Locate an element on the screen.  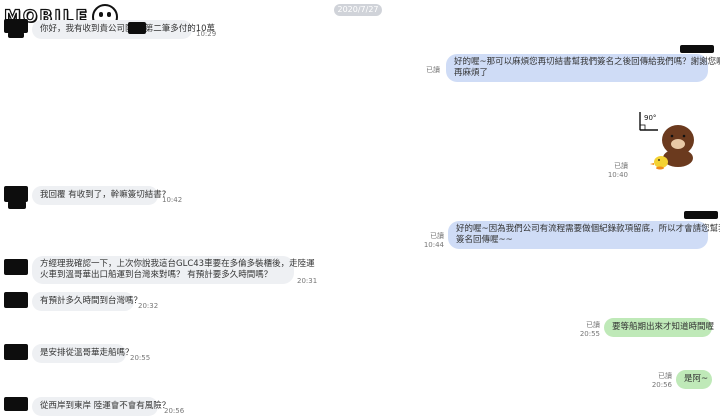
message-time: 10:29 is located at coordinates (206, 34).